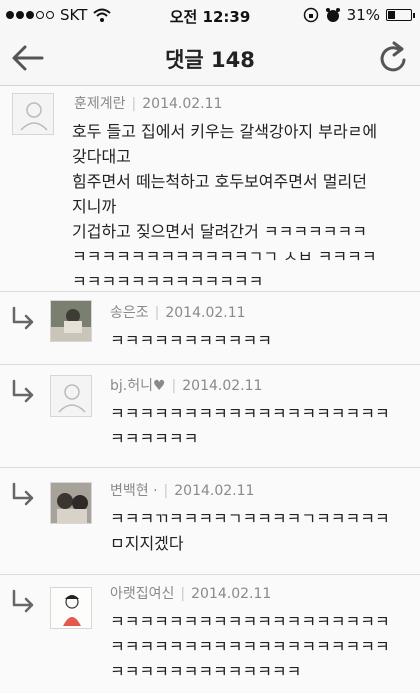  What do you see at coordinates (129, 313) in the screenshot?
I see `comment-author: 송은조` at bounding box center [129, 313].